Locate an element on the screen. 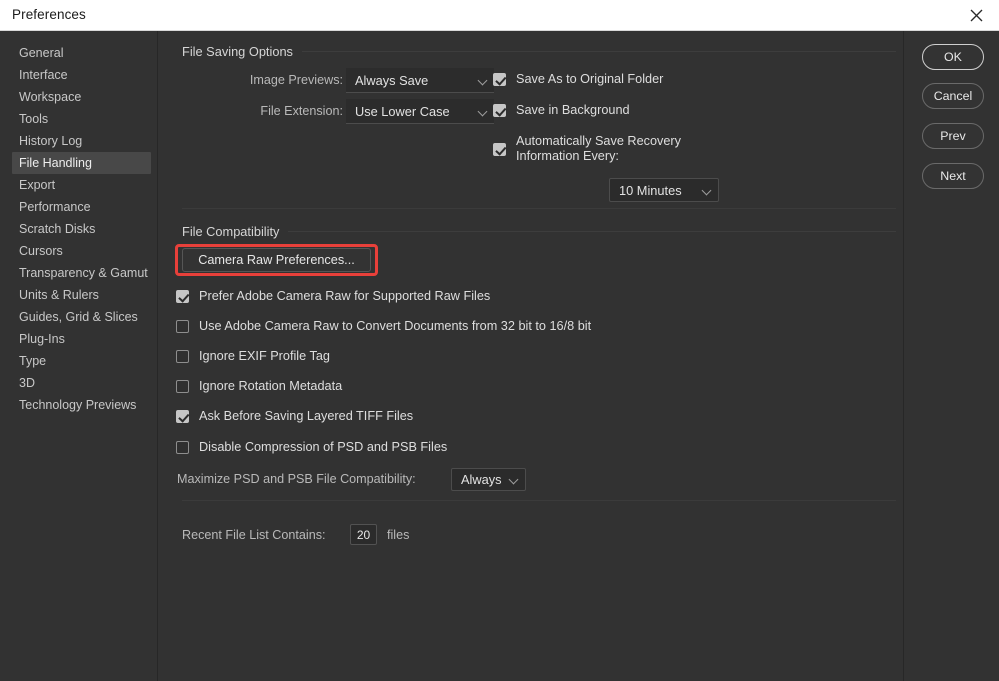  sidebar-item-type: Type is located at coordinates (81, 361).